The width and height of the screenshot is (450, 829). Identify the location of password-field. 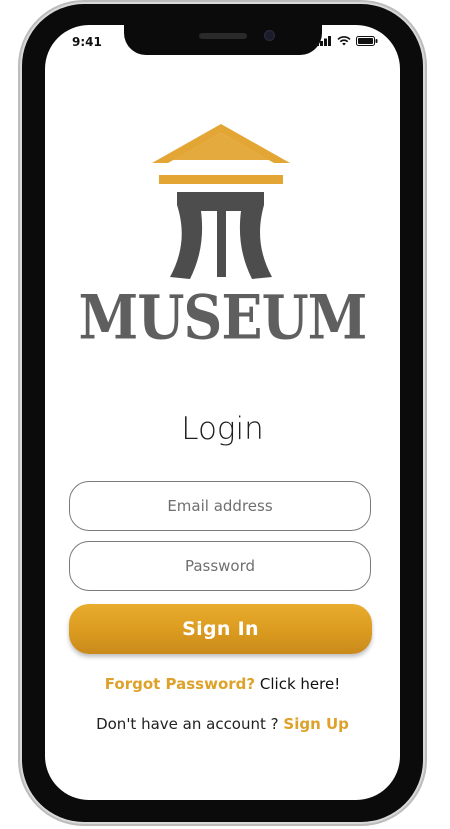
(220, 566).